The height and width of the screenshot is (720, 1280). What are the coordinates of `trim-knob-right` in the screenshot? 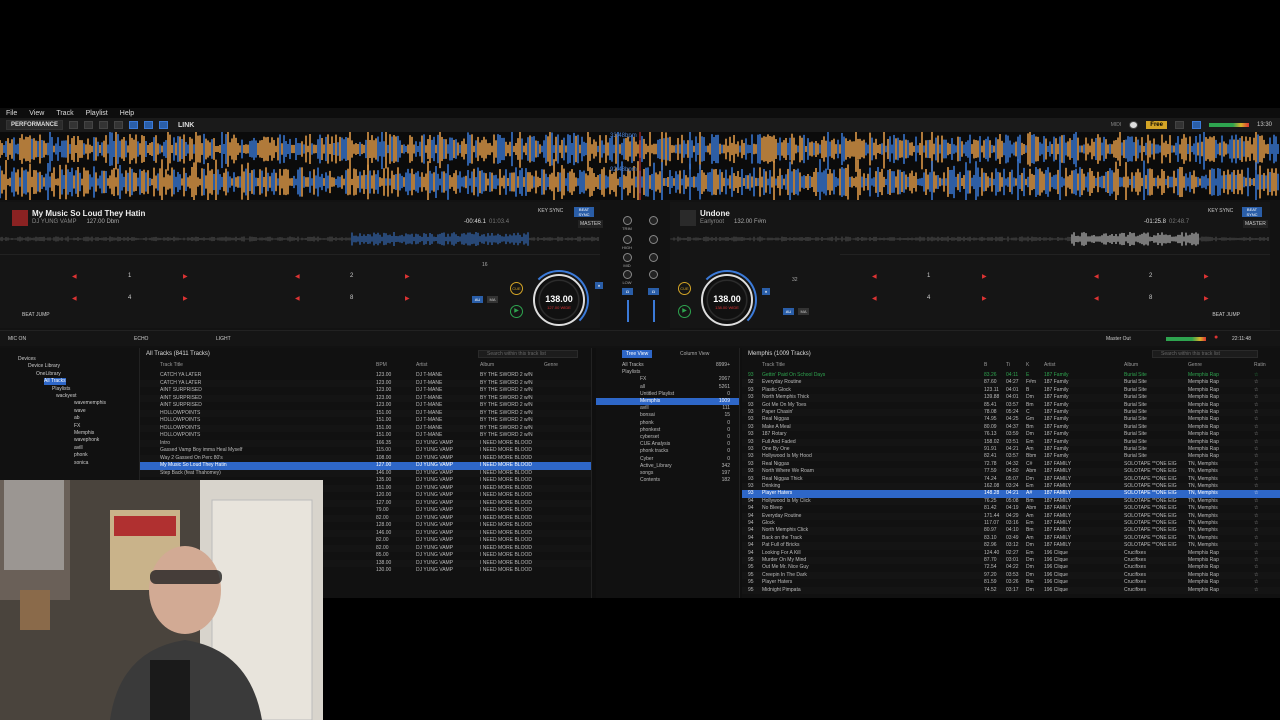 It's located at (653, 220).